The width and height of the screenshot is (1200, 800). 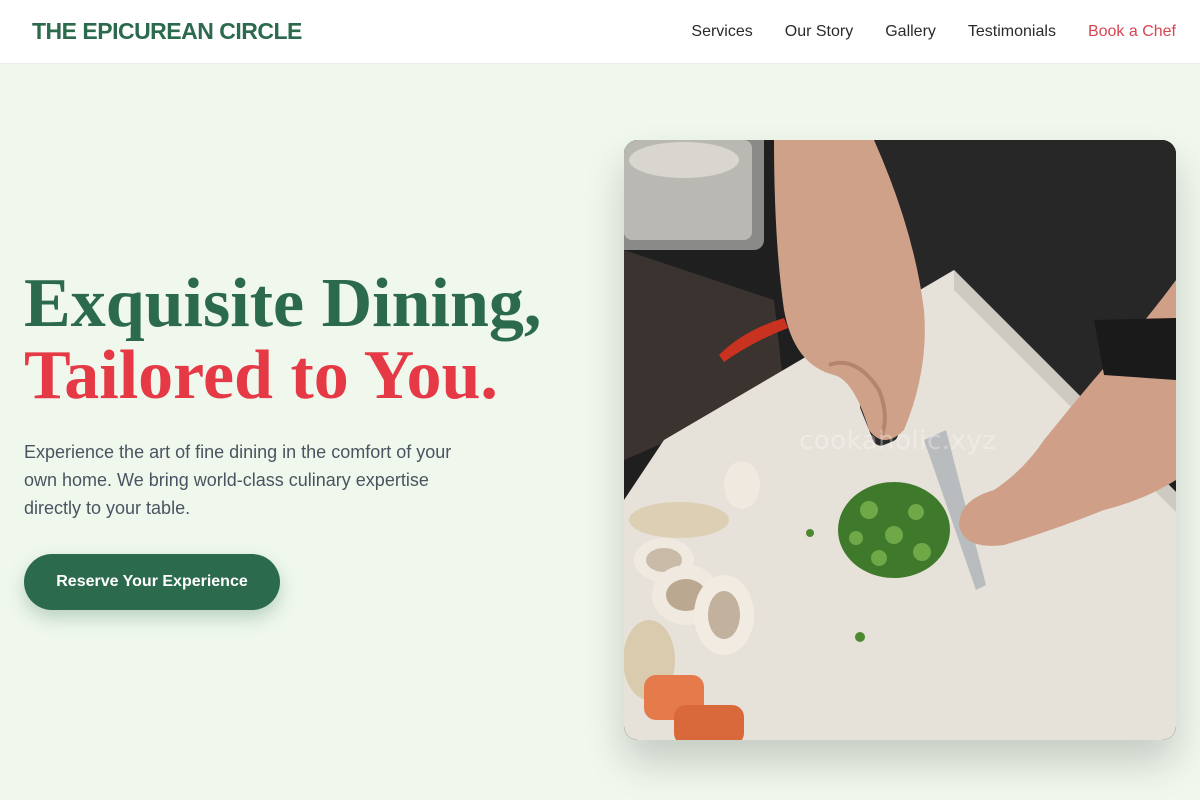 I want to click on nav-link-services: Services, so click(x=721, y=32).